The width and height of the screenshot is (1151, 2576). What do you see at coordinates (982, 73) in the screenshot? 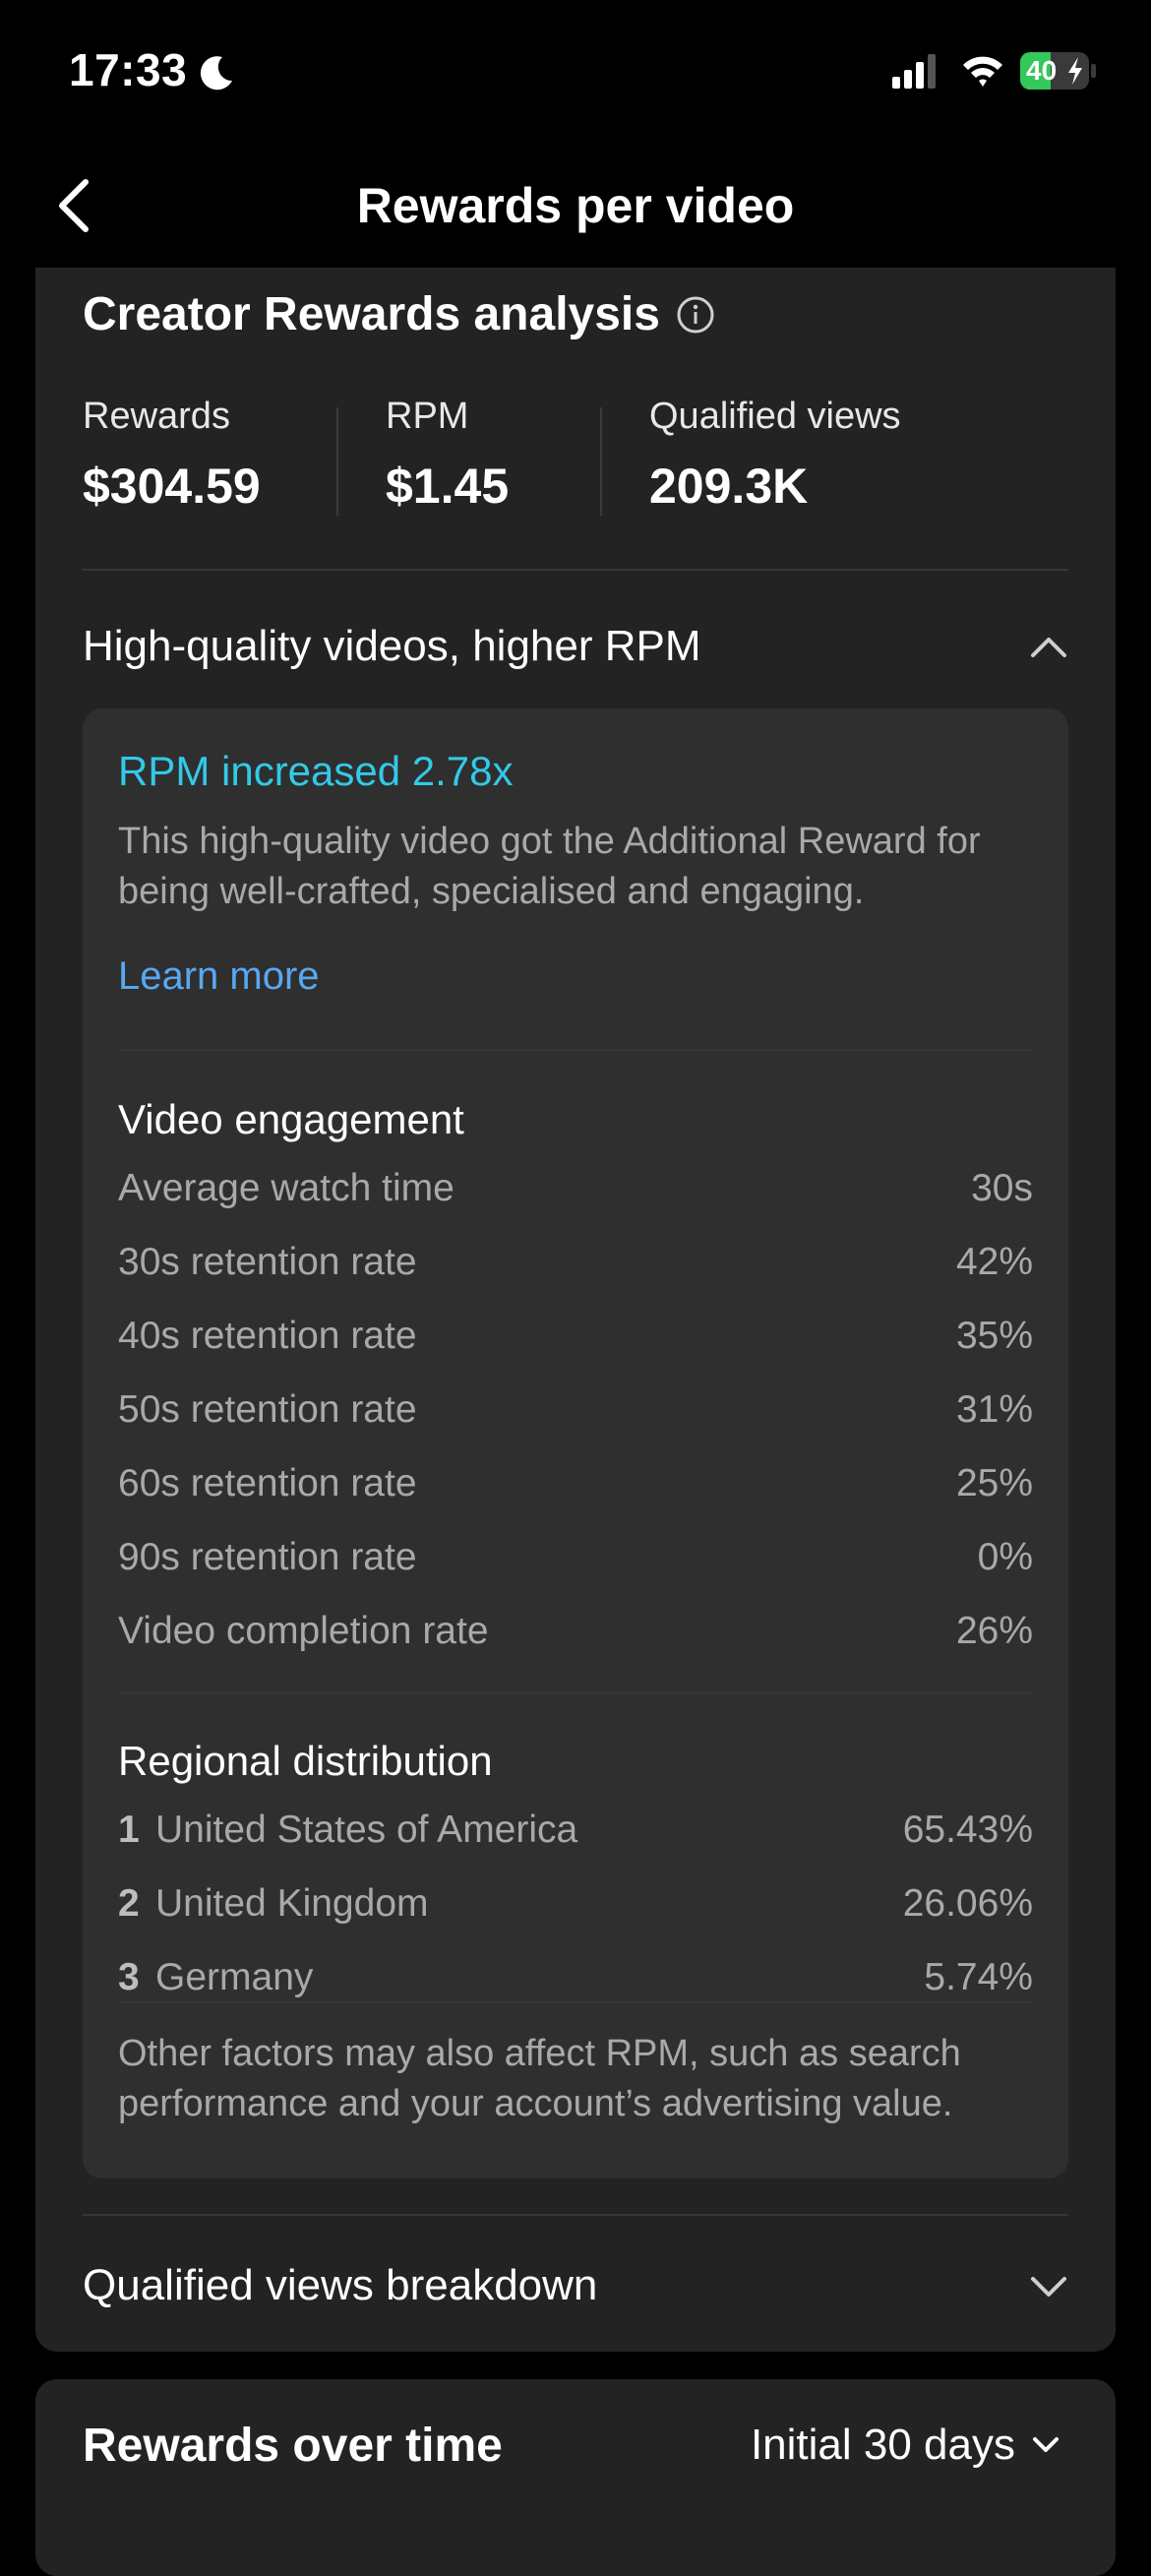
I see `wifi-icon` at bounding box center [982, 73].